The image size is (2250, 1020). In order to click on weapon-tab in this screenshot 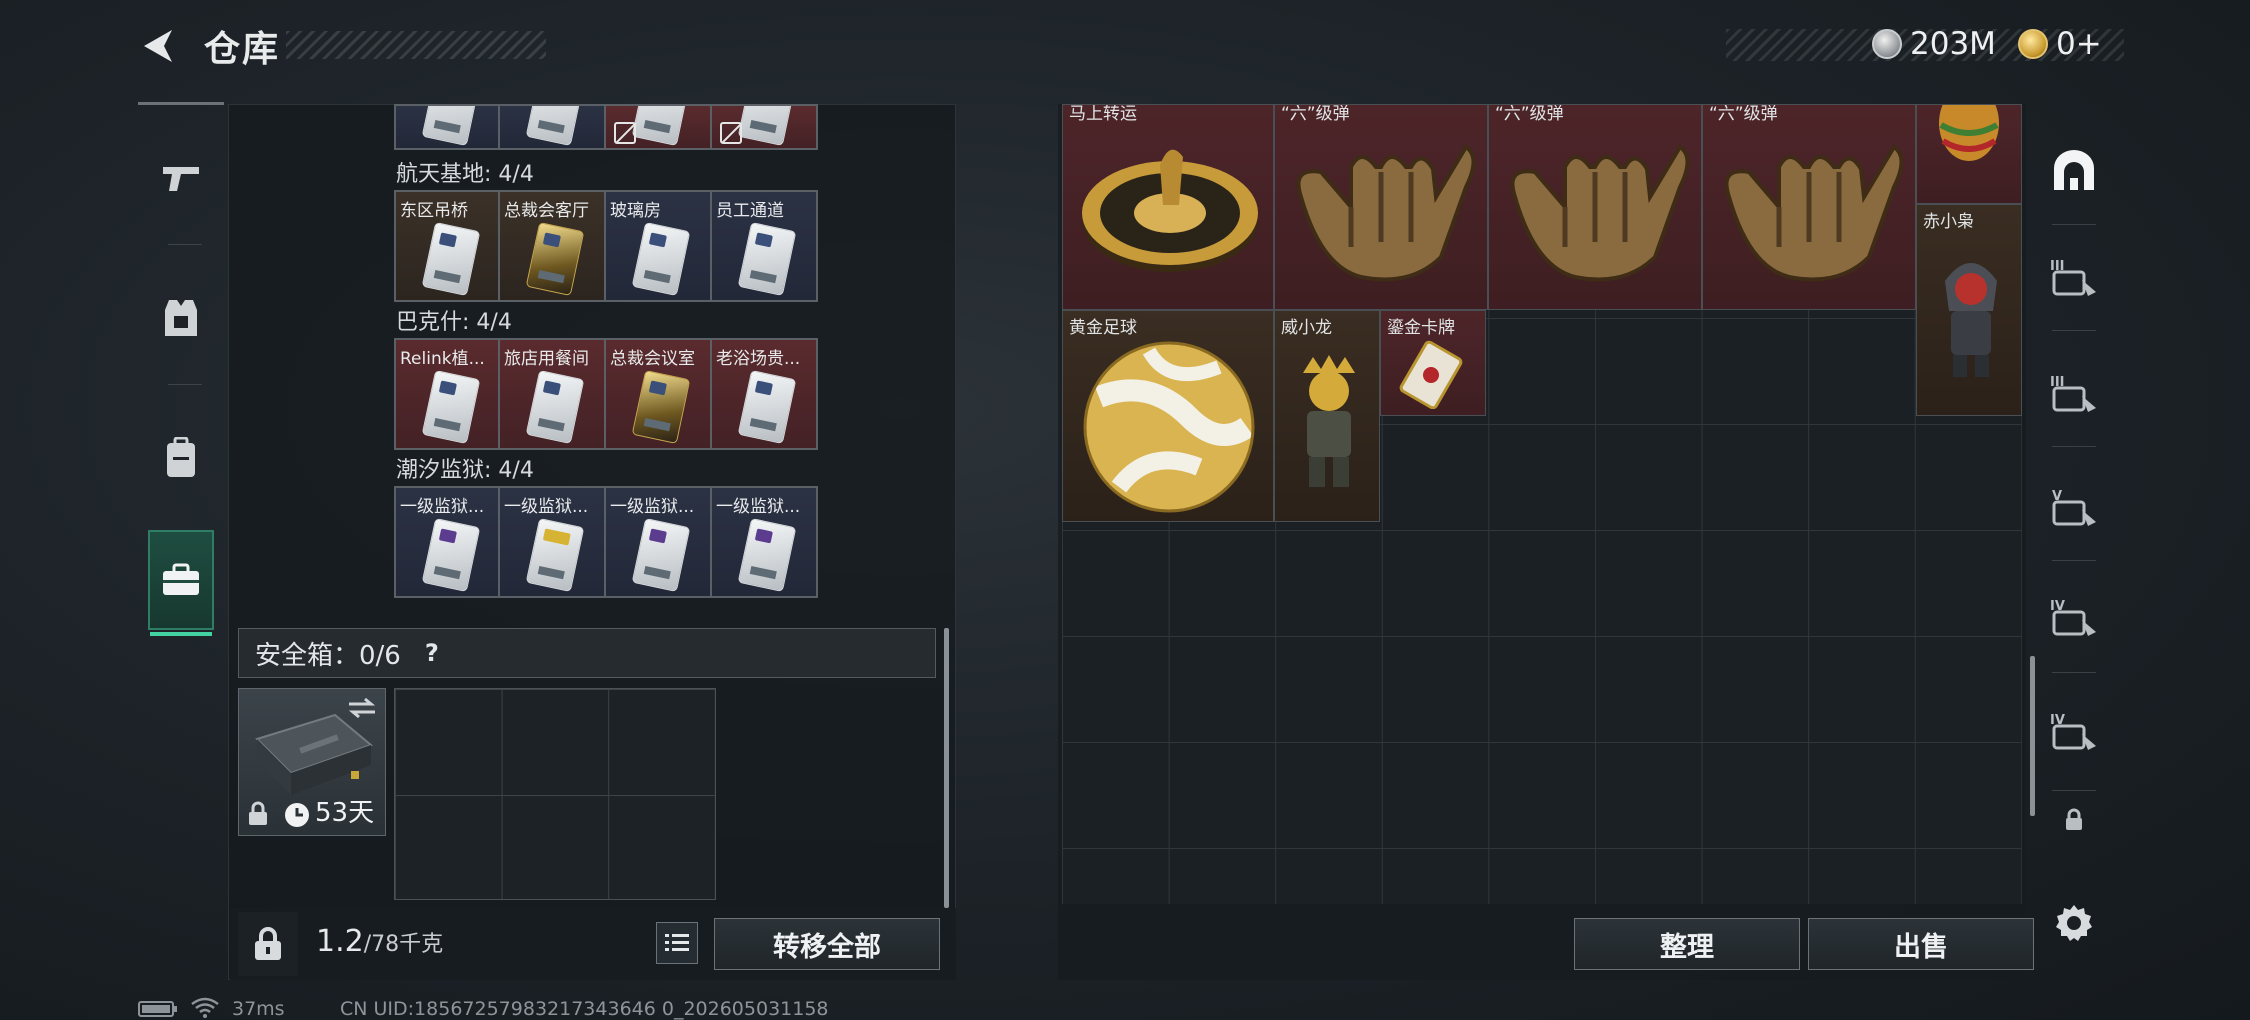, I will do `click(181, 178)`.